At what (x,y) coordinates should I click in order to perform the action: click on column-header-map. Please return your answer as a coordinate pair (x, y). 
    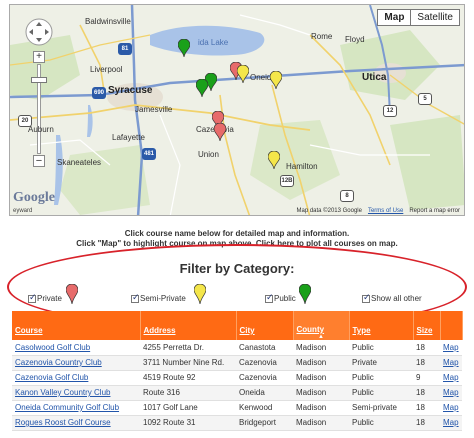
    Looking at the image, I should click on (451, 325).